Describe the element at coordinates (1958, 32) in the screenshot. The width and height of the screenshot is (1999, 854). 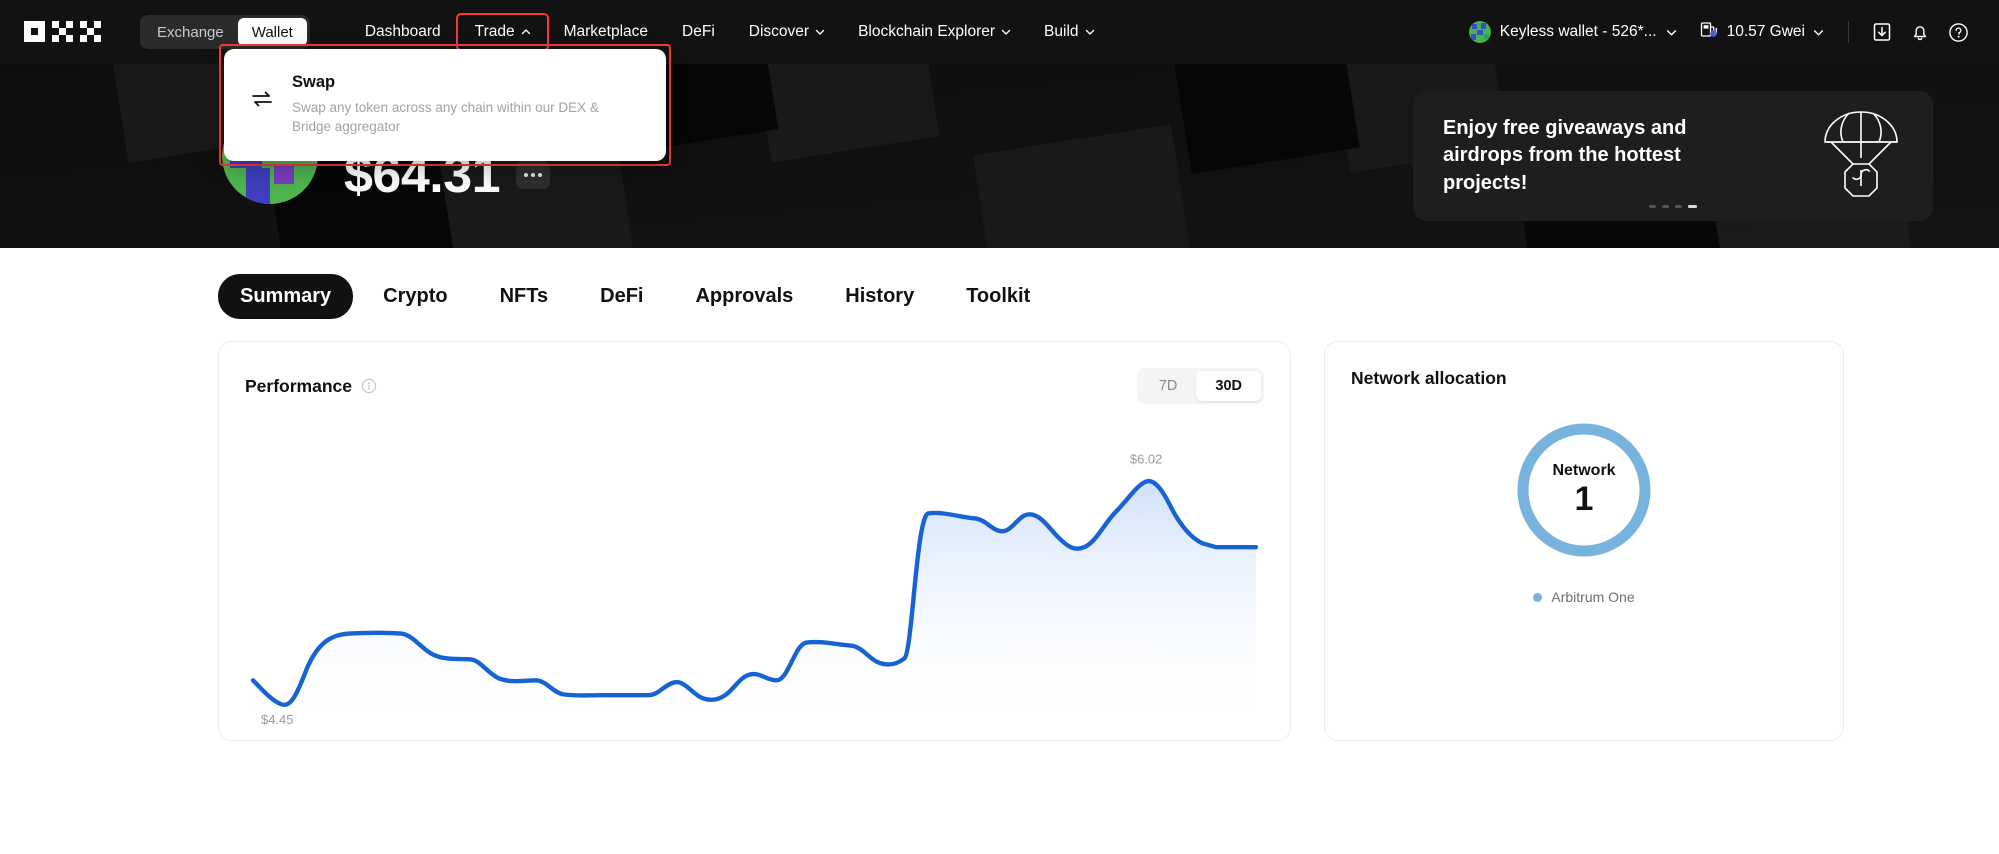
I see `help-circle-icon` at that location.